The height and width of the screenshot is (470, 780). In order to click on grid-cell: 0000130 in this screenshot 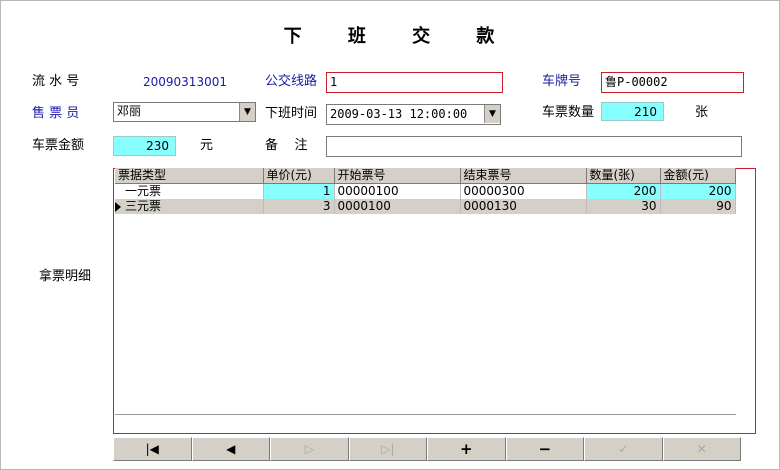, I will do `click(523, 206)`.